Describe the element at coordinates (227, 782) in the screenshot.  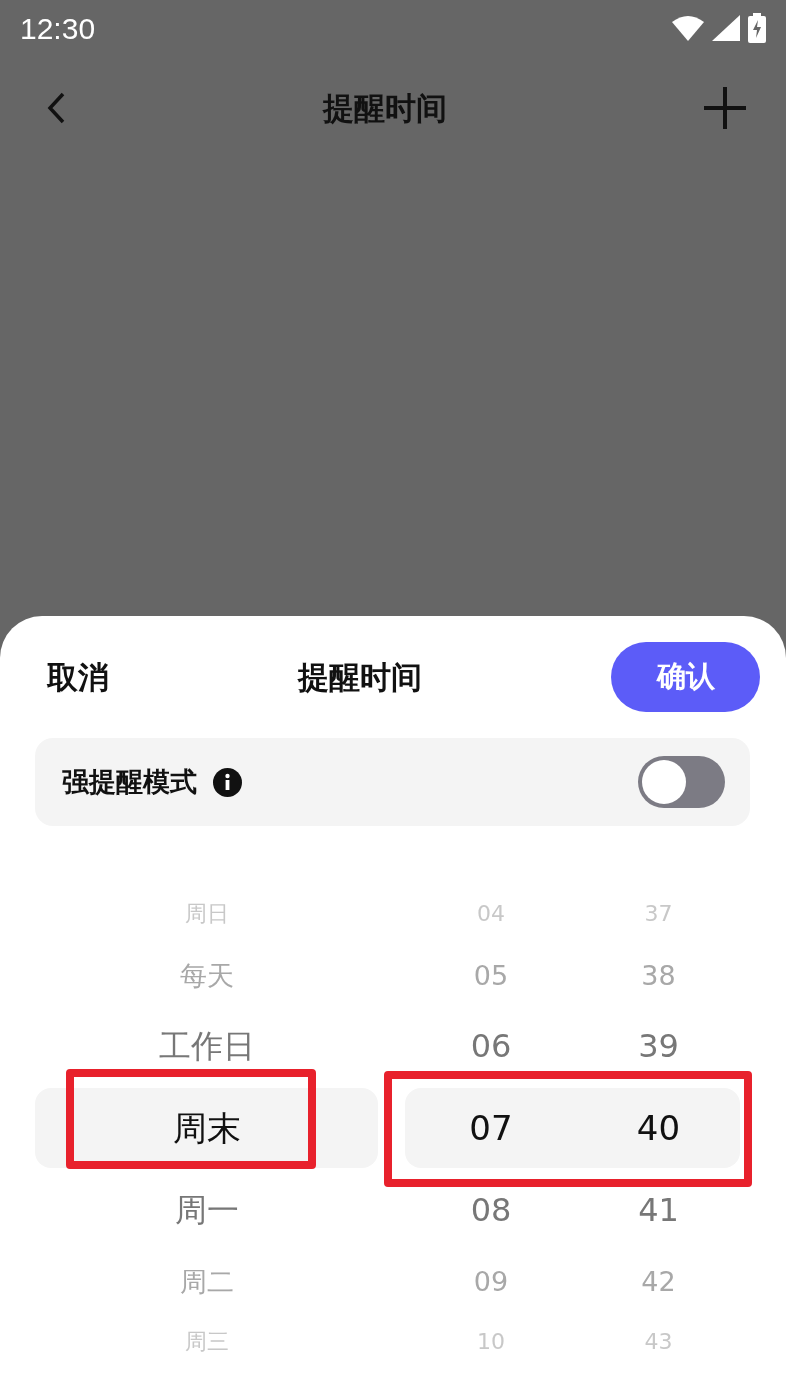
I see `info-icon` at that location.